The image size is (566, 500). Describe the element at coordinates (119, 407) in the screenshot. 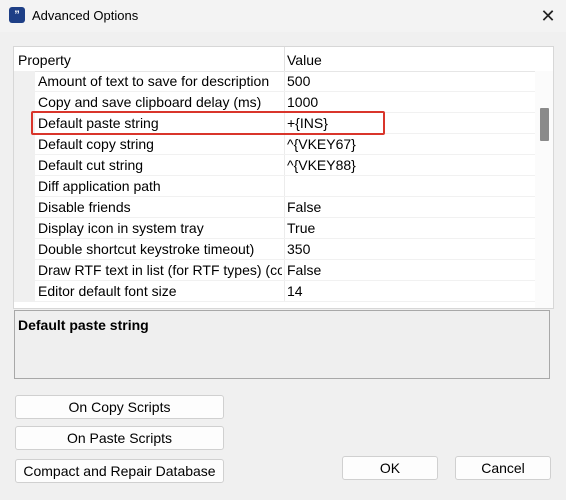

I see `on-copy-scripts-button: On Copy Scripts` at that location.